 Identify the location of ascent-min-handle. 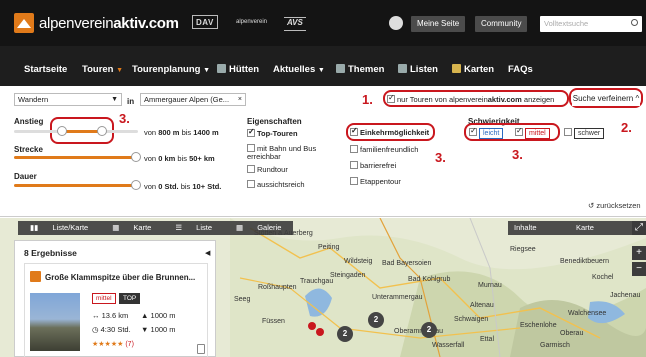
(62, 131).